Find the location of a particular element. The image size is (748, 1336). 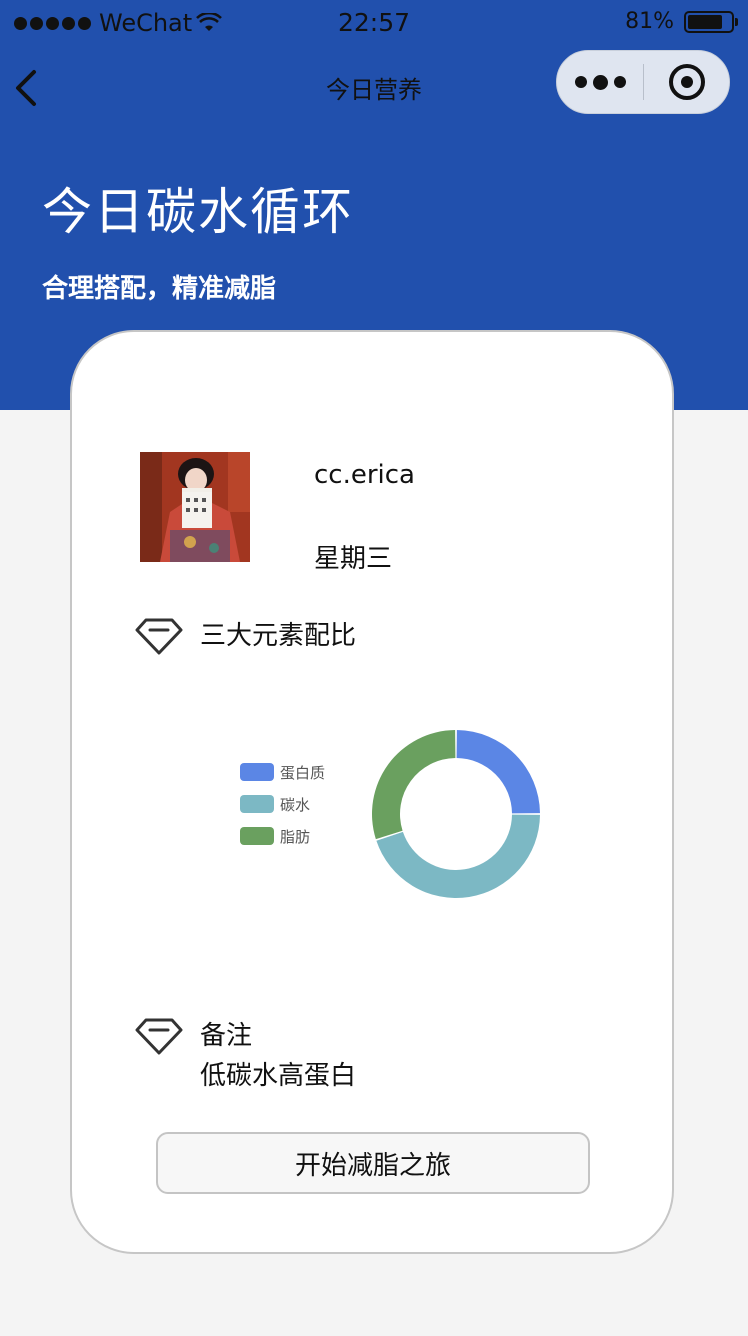

battery-icon is located at coordinates (711, 21).